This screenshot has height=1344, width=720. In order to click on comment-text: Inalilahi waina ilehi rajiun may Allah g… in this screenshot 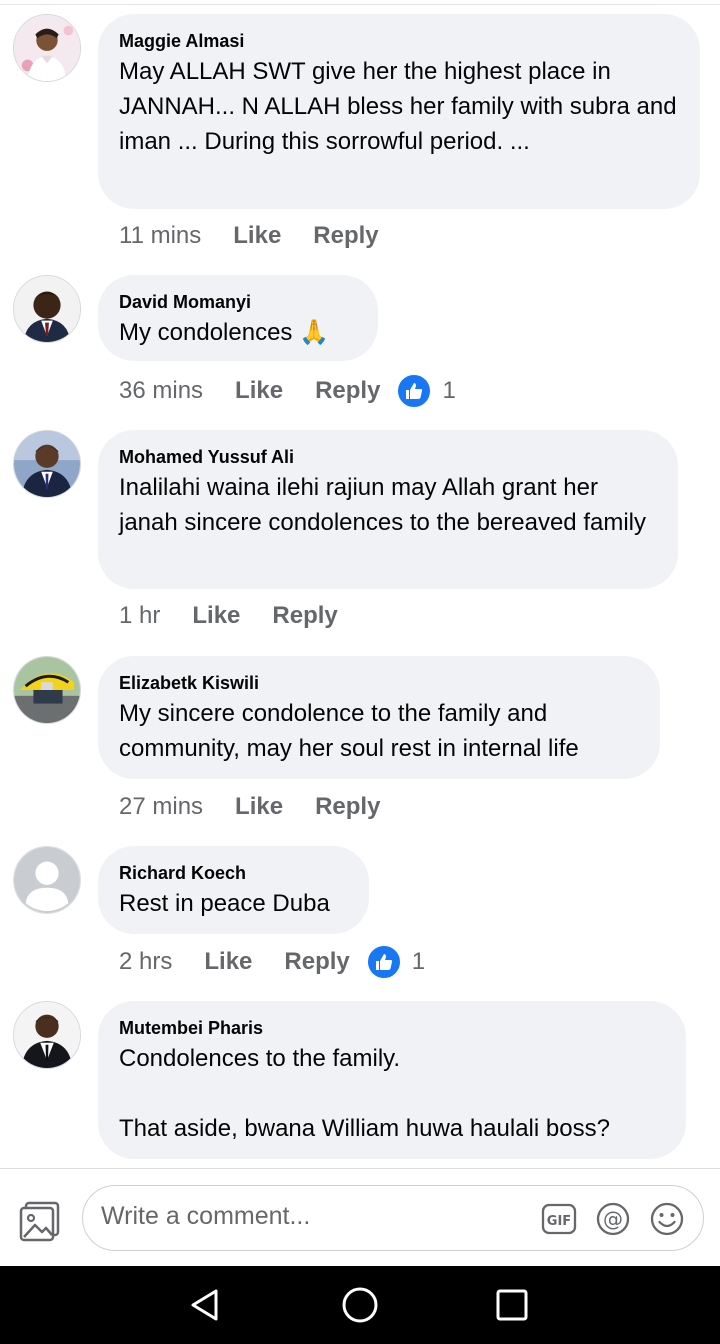, I will do `click(382, 505)`.